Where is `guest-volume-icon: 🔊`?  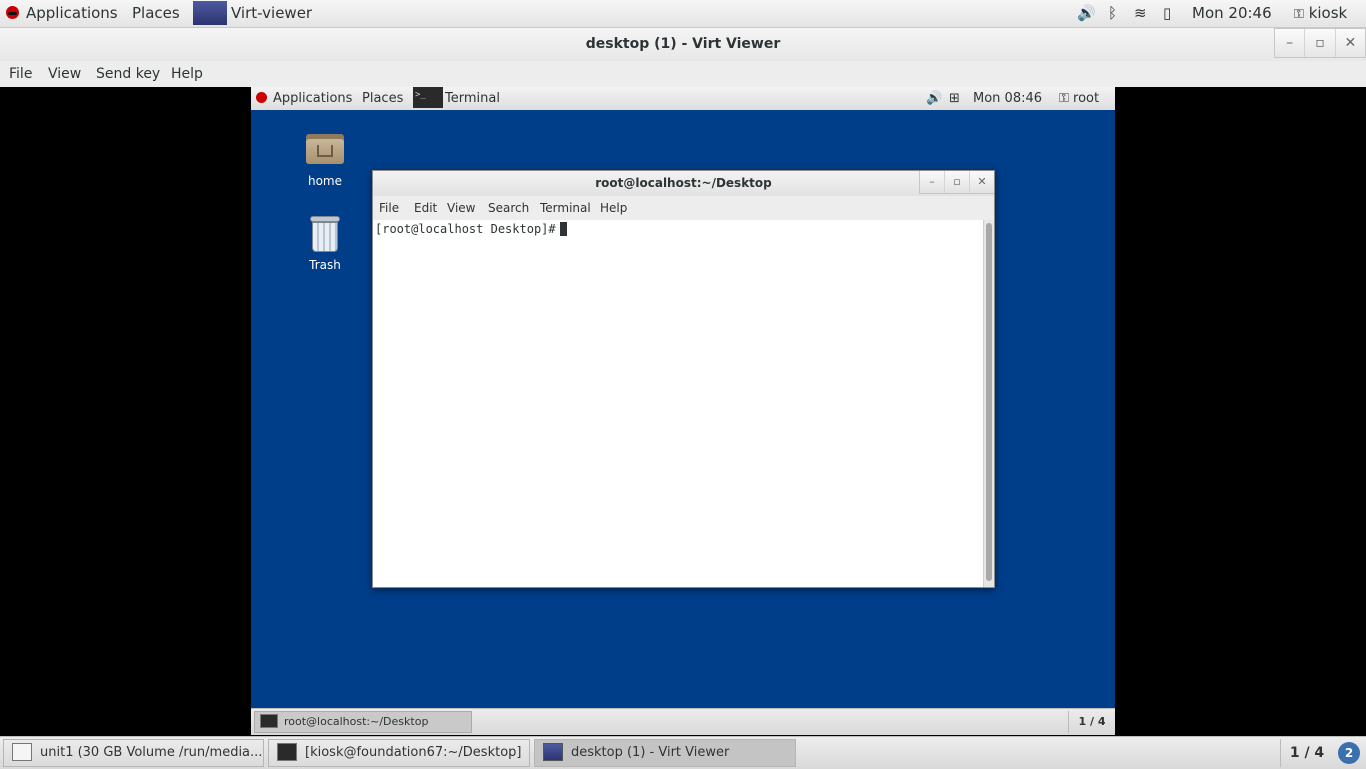
guest-volume-icon: 🔊 is located at coordinates (934, 98).